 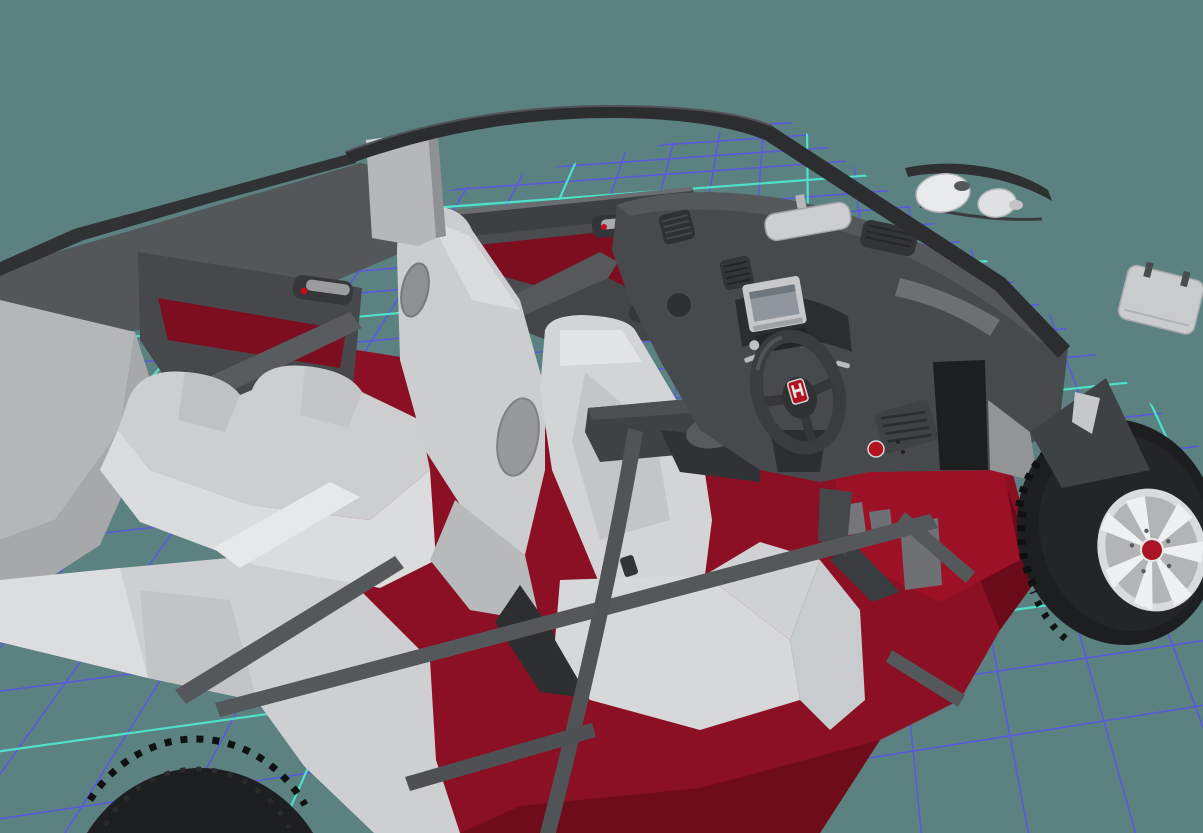 I want to click on honda-badge-dash, so click(x=876, y=449).